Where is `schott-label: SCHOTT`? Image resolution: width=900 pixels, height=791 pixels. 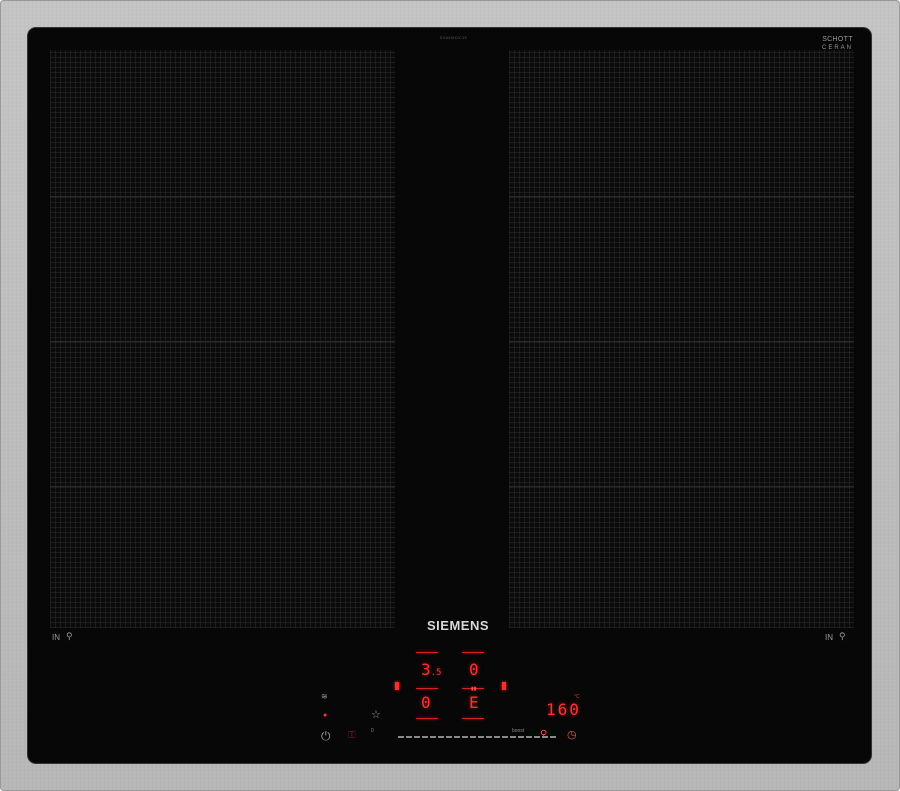 schott-label: SCHOTT is located at coordinates (837, 39).